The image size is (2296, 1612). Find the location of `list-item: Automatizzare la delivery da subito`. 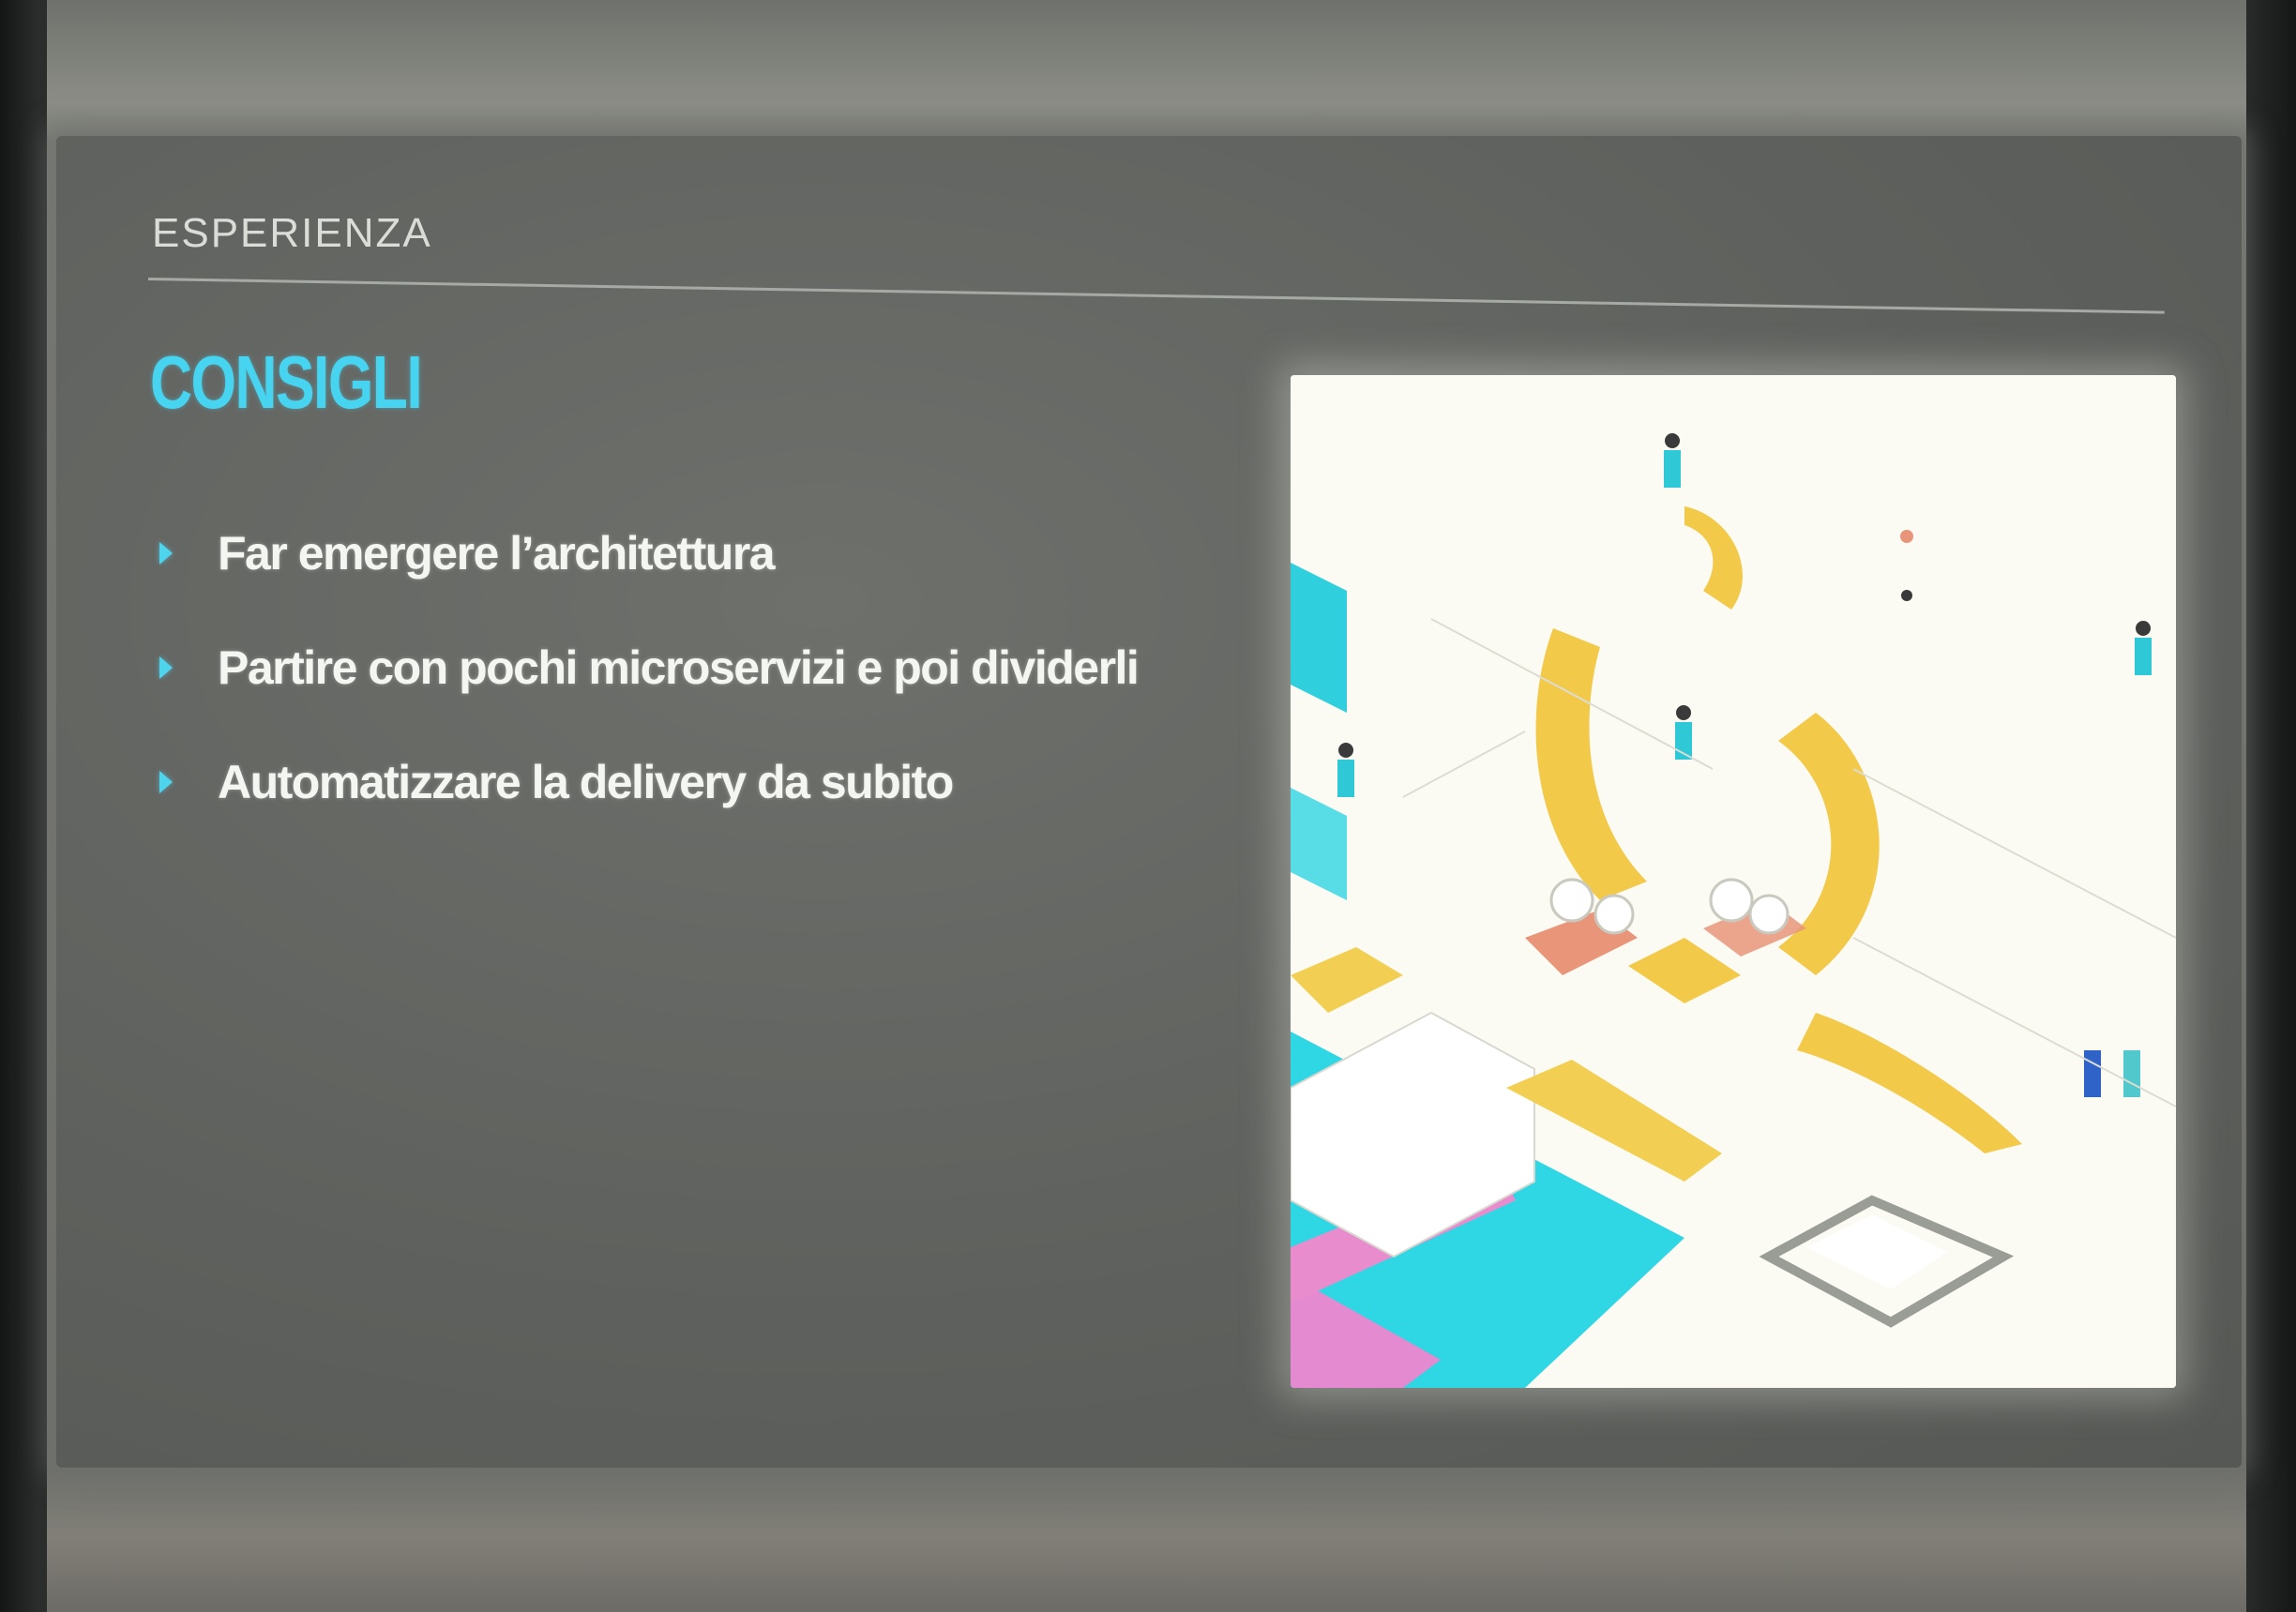

list-item: Automatizzare la delivery da subito is located at coordinates (648, 782).